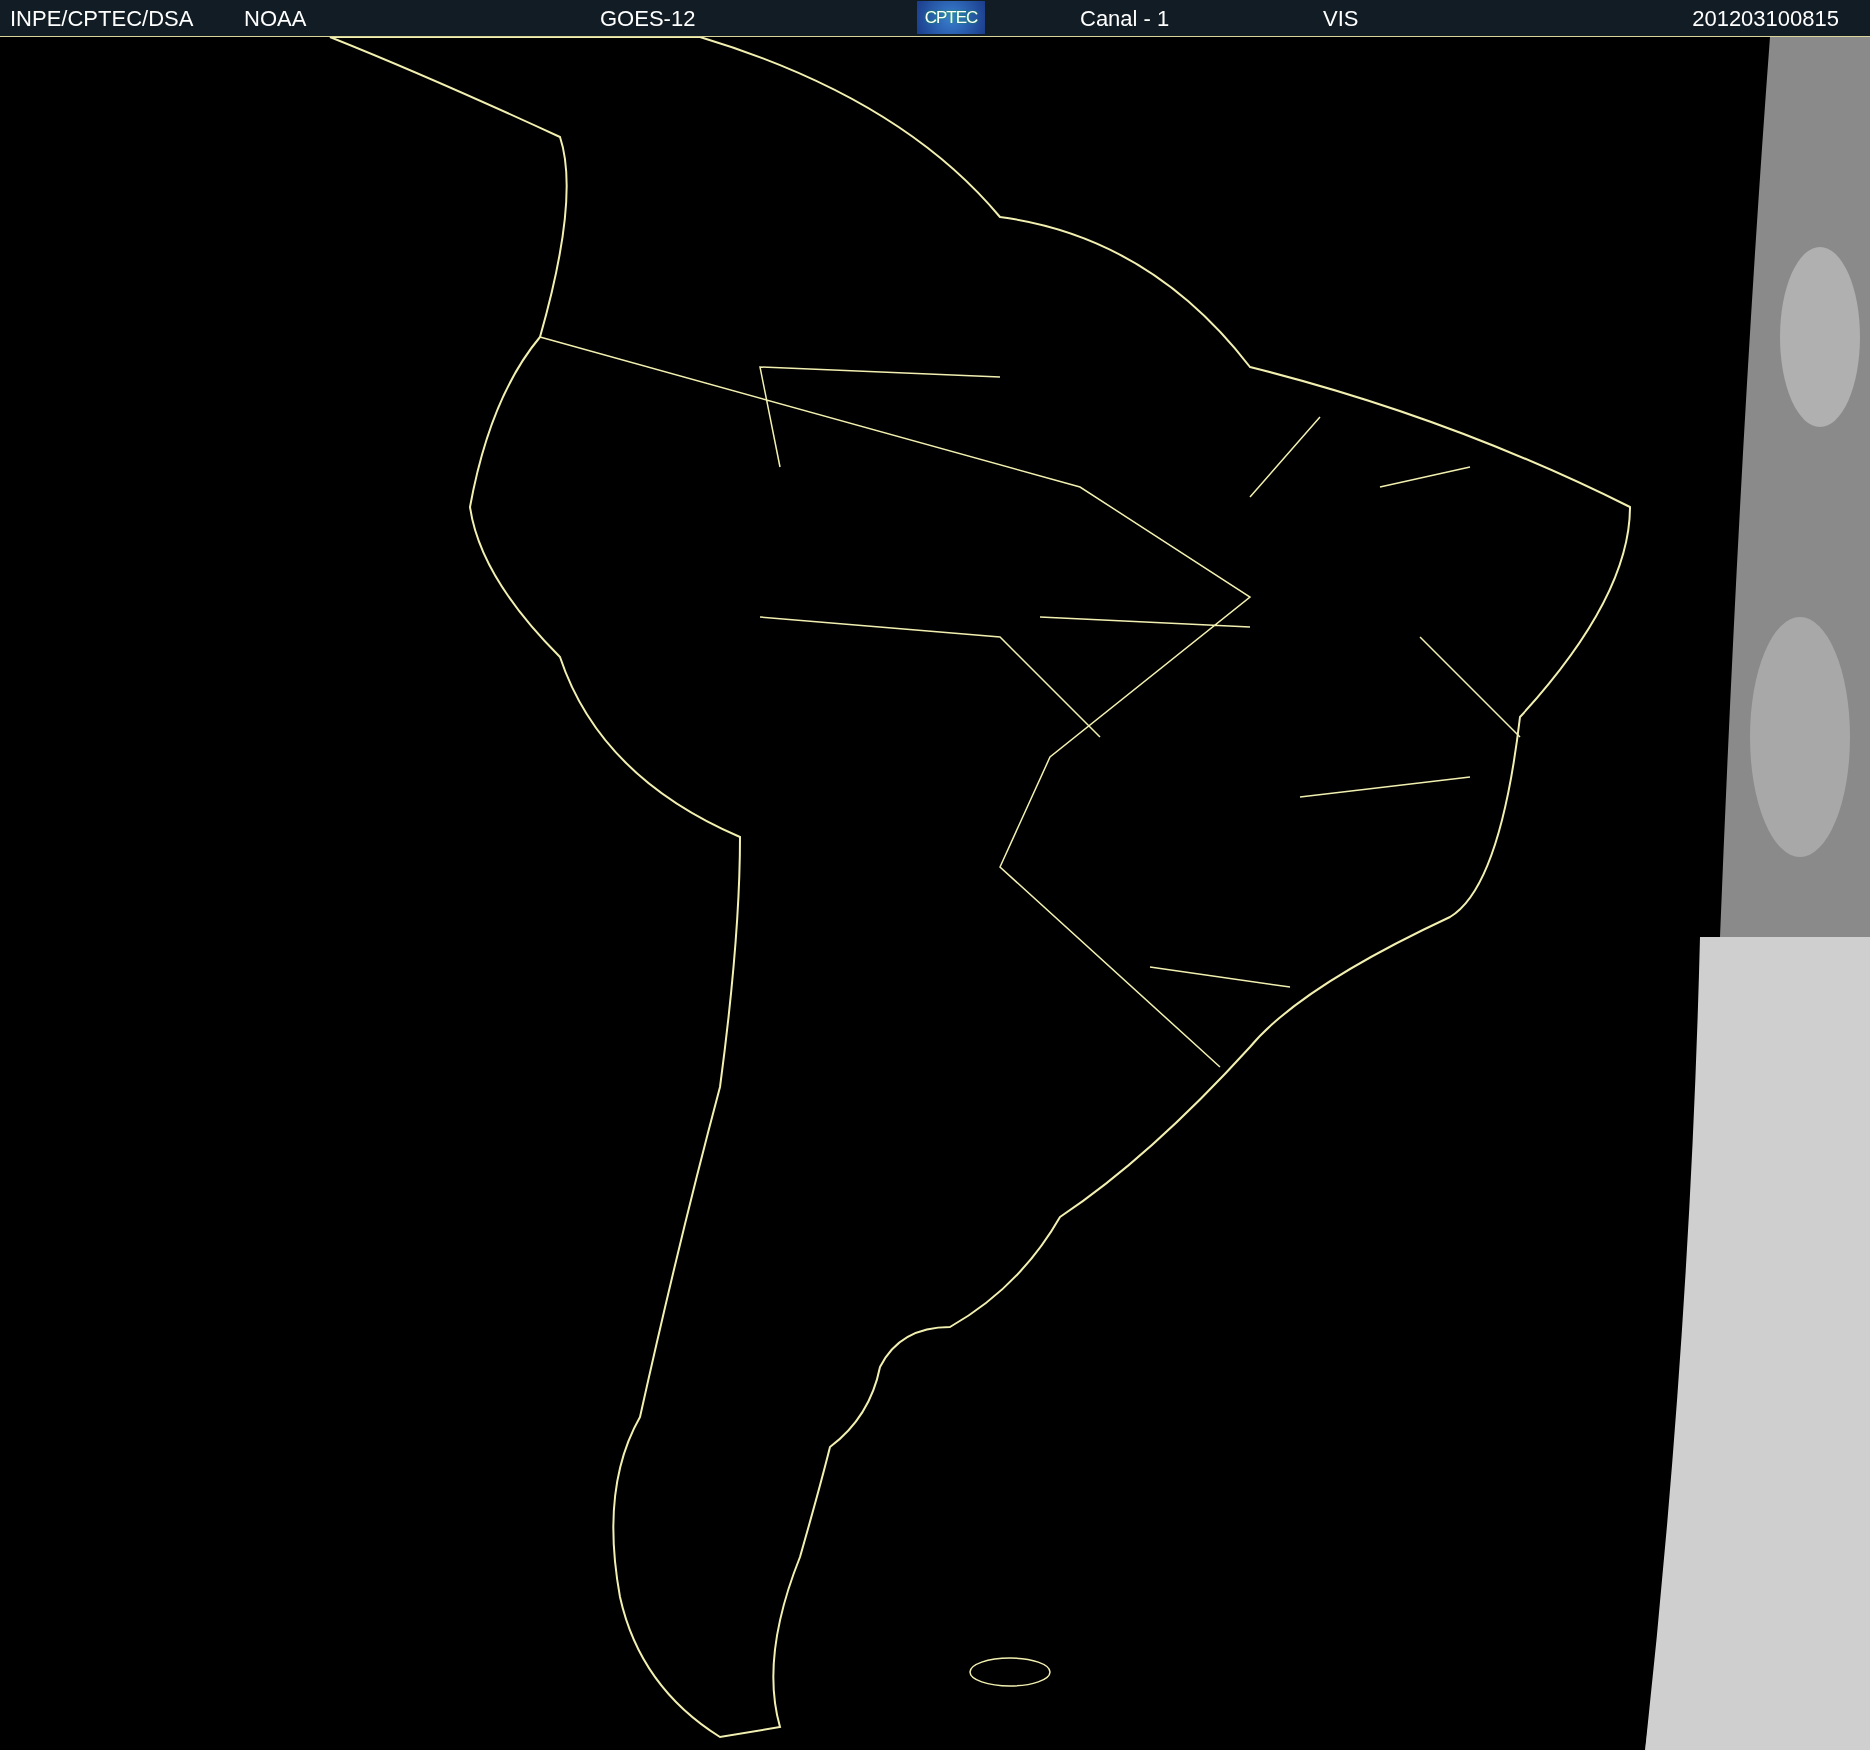  What do you see at coordinates (1765, 19) in the screenshot?
I see `timestamp-label: 201203100815` at bounding box center [1765, 19].